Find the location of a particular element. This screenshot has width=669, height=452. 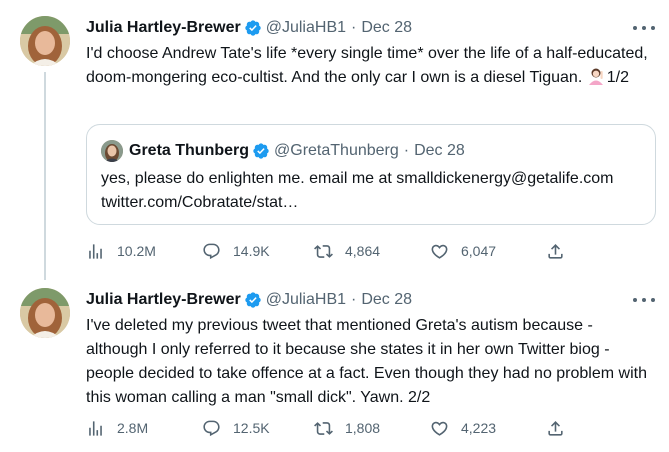

like-button: 4,223 is located at coordinates (463, 428).